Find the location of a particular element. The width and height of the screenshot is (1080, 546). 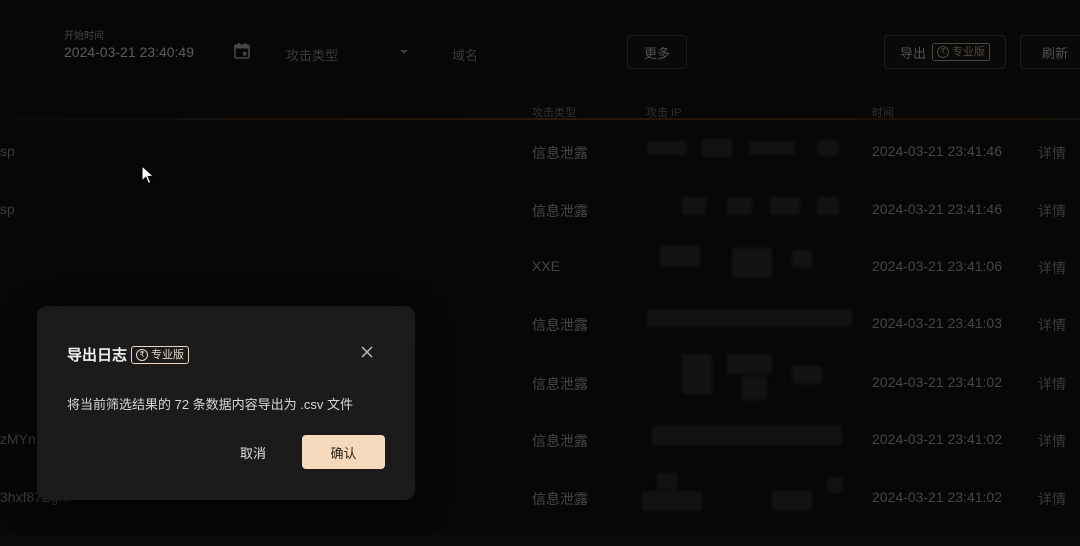

confirm-label: 确认 is located at coordinates (343, 453).